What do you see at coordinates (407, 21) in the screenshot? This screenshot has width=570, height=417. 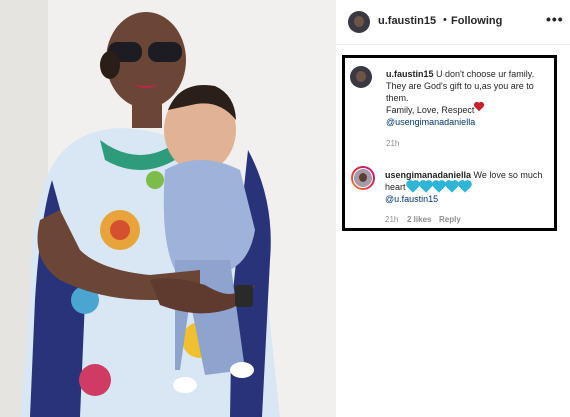 I see `header-username: u.faustin15` at bounding box center [407, 21].